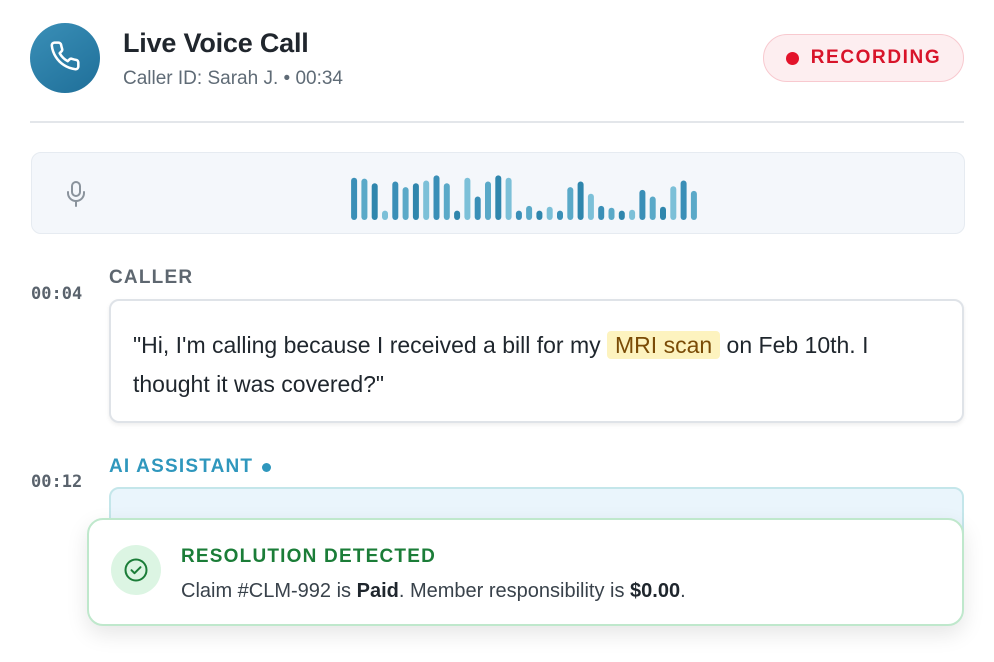 The image size is (994, 662). What do you see at coordinates (267, 467) in the screenshot?
I see `live-indicator-icon` at bounding box center [267, 467].